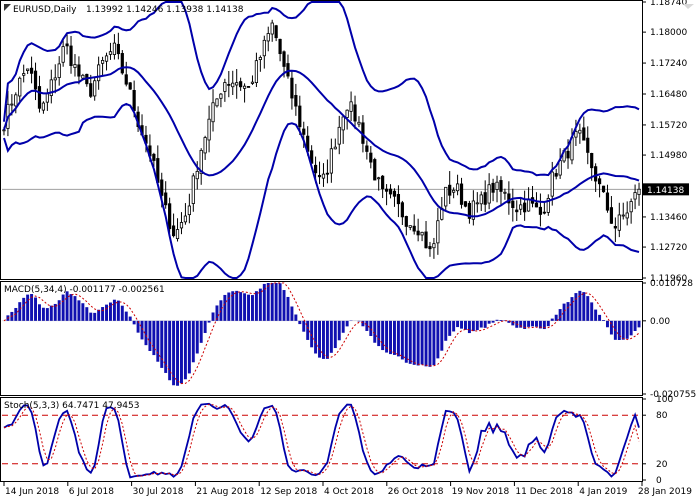 The height and width of the screenshot is (500, 700). I want to click on price-tick-label: 1.17240, so click(668, 64).